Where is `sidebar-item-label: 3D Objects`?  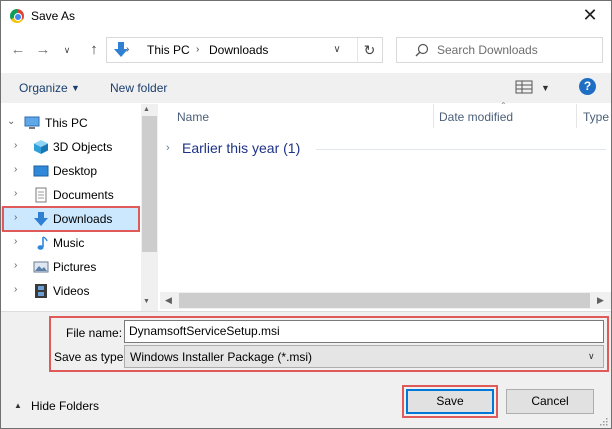
sidebar-item-label: 3D Objects is located at coordinates (83, 147).